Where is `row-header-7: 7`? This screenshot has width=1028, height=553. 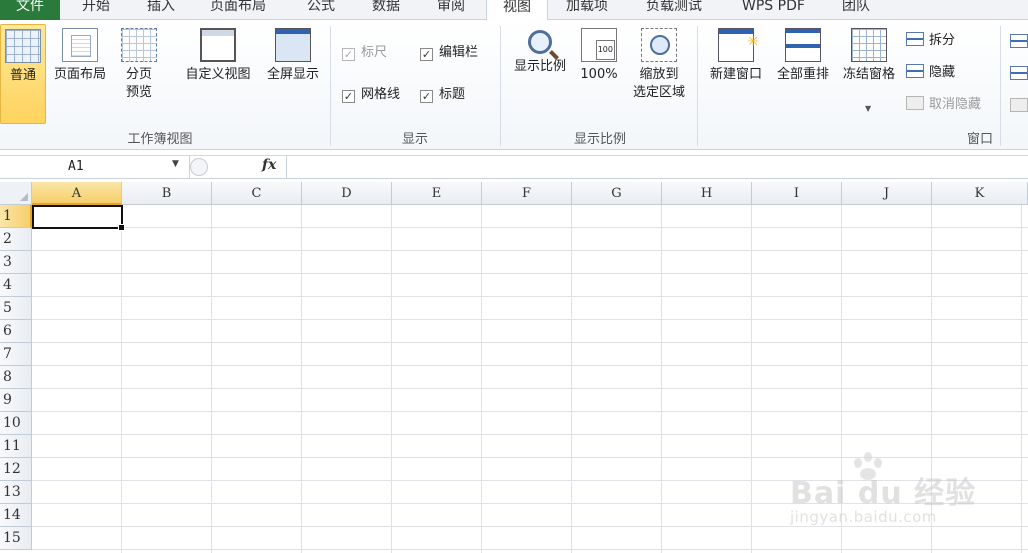
row-header-7: 7 is located at coordinates (16, 354).